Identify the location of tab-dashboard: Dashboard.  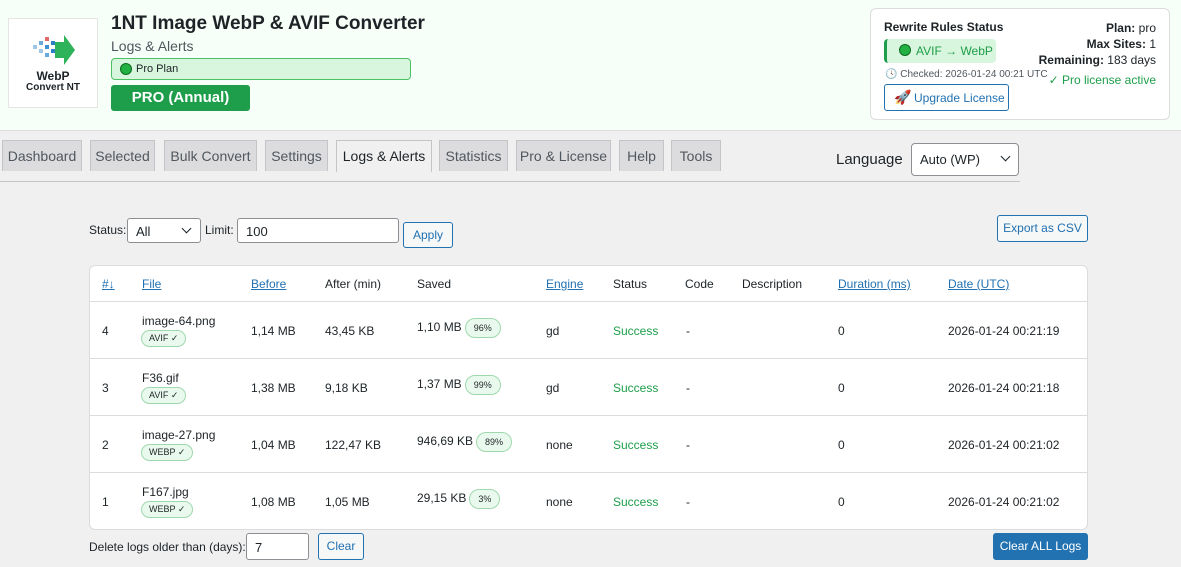
(42, 155).